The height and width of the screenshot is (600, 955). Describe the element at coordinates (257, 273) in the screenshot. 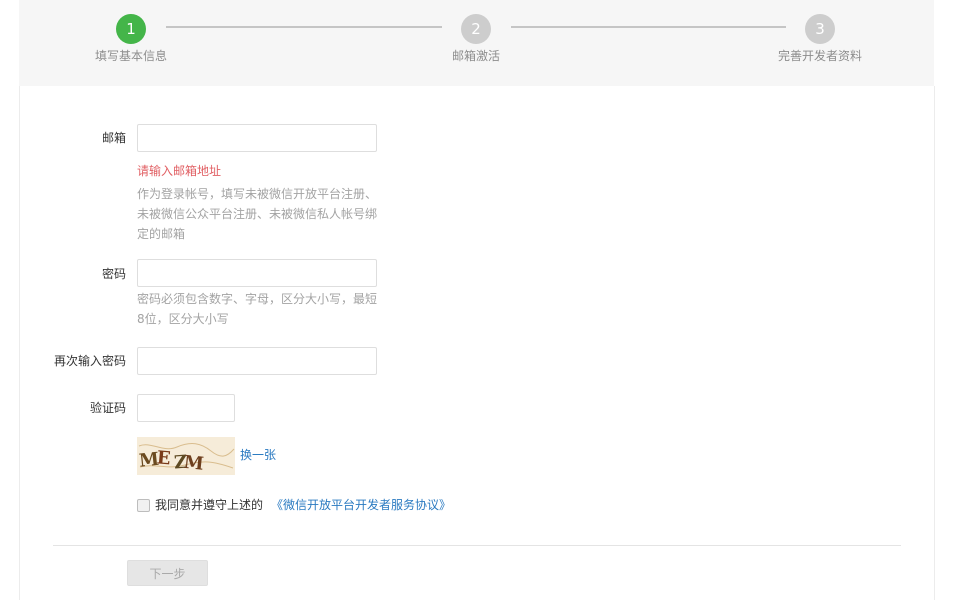

I see `password-field` at that location.